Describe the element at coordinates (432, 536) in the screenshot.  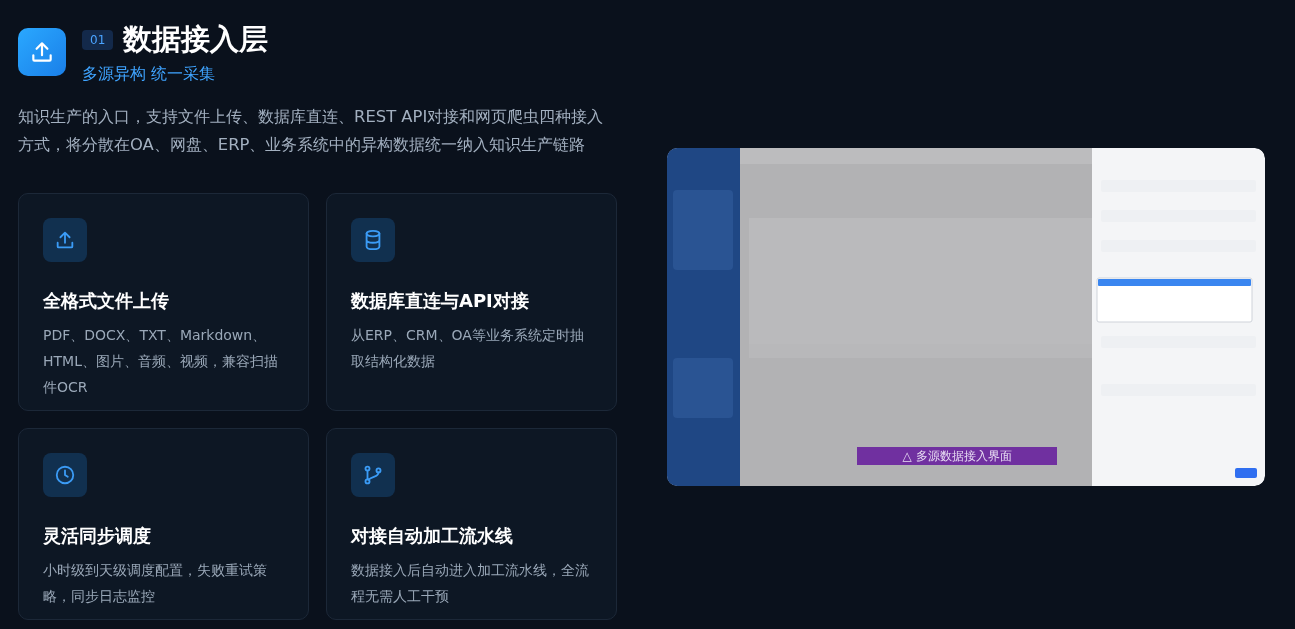
I see `feature-title: 对接自动加工流水线` at that location.